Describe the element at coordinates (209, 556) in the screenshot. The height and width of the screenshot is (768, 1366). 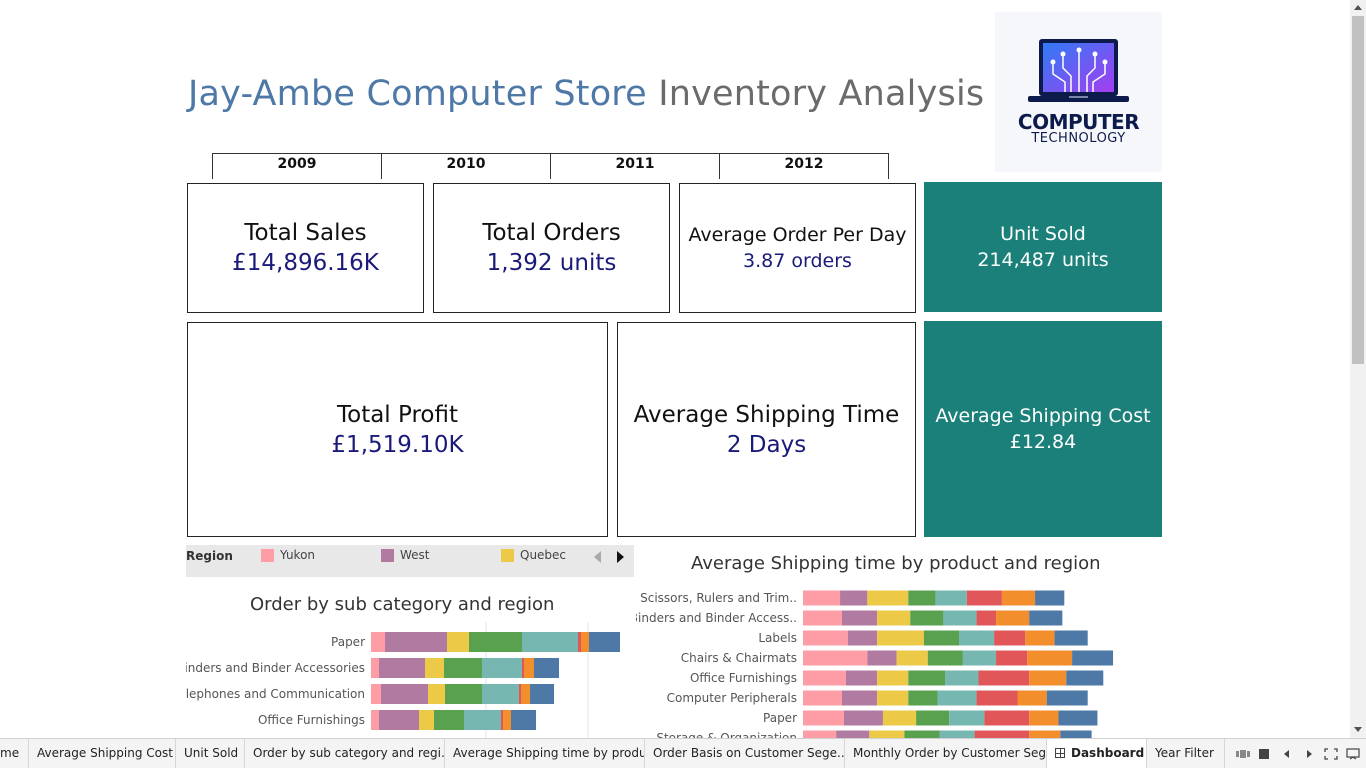
I see `legend-title: Region` at that location.